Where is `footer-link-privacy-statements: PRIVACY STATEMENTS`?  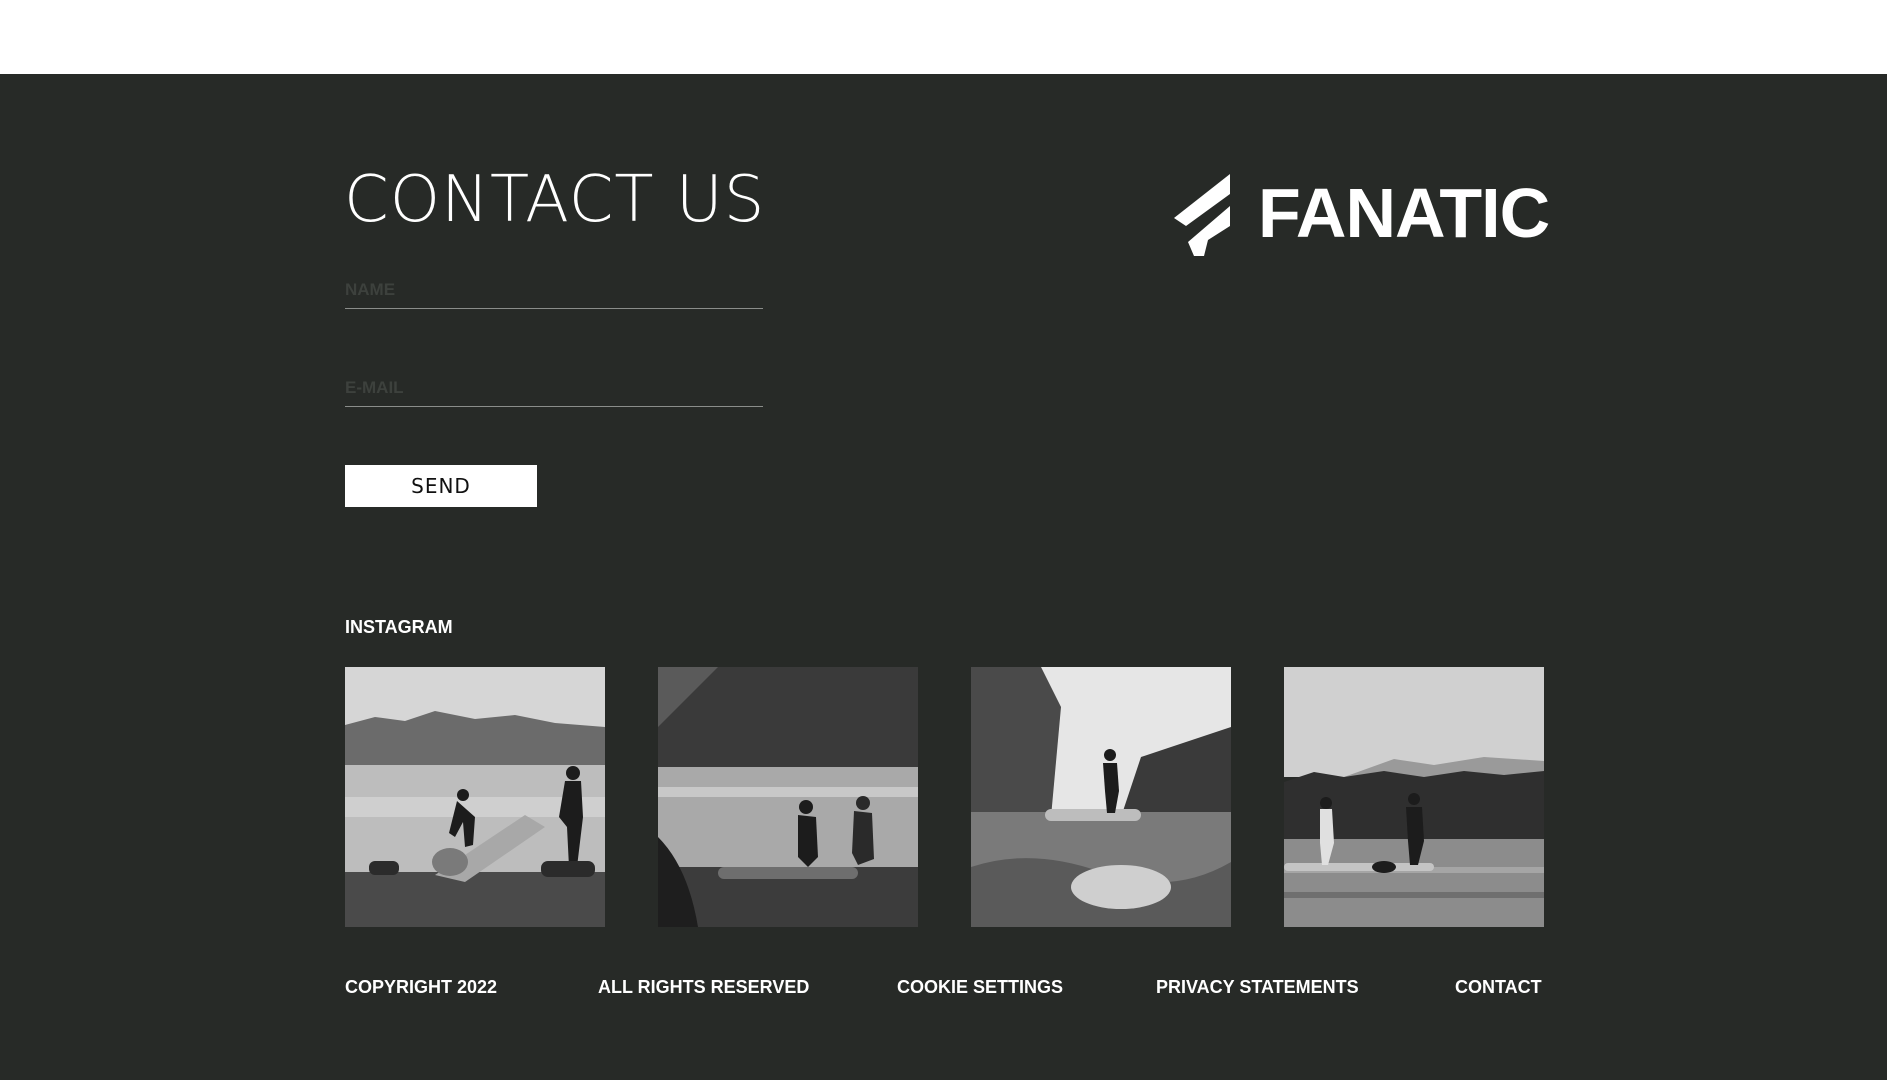 footer-link-privacy-statements: PRIVACY STATEMENTS is located at coordinates (1257, 987).